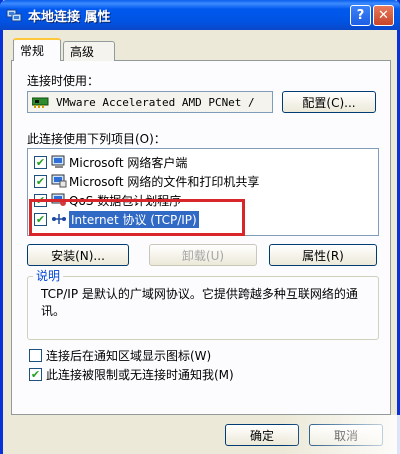 This screenshot has width=400, height=454. I want to click on tab-label: 常规, so click(32, 51).